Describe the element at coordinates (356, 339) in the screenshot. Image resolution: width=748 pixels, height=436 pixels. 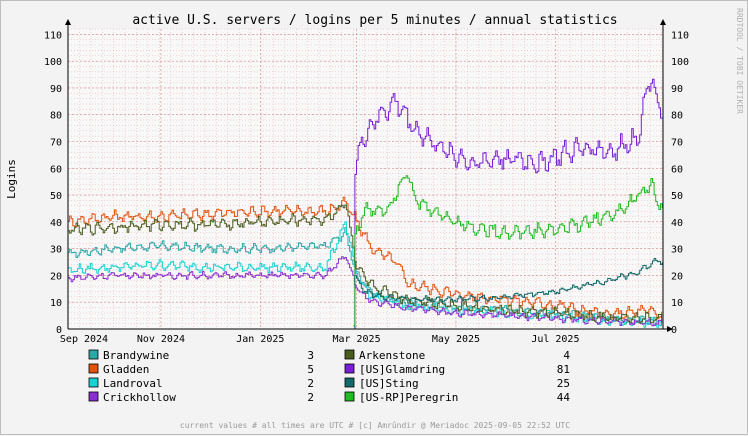
I see `x-tick-label: Mar 2025` at that location.